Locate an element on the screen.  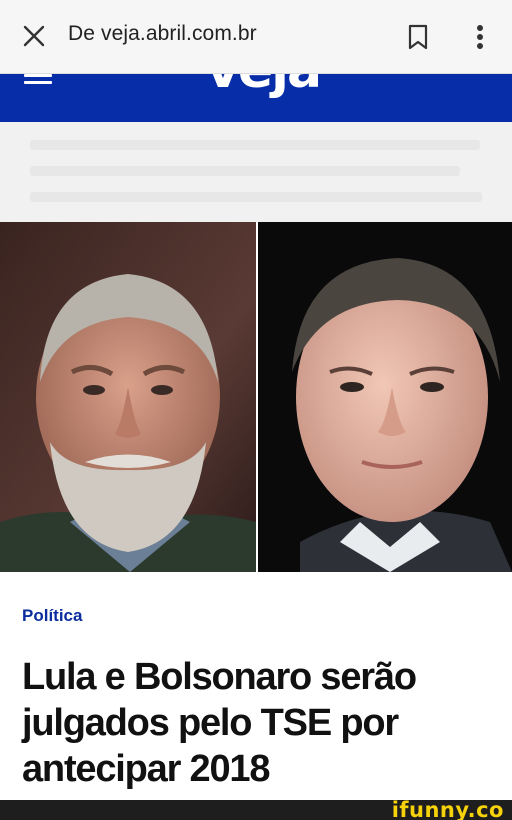
more-vert-icon is located at coordinates (480, 37).